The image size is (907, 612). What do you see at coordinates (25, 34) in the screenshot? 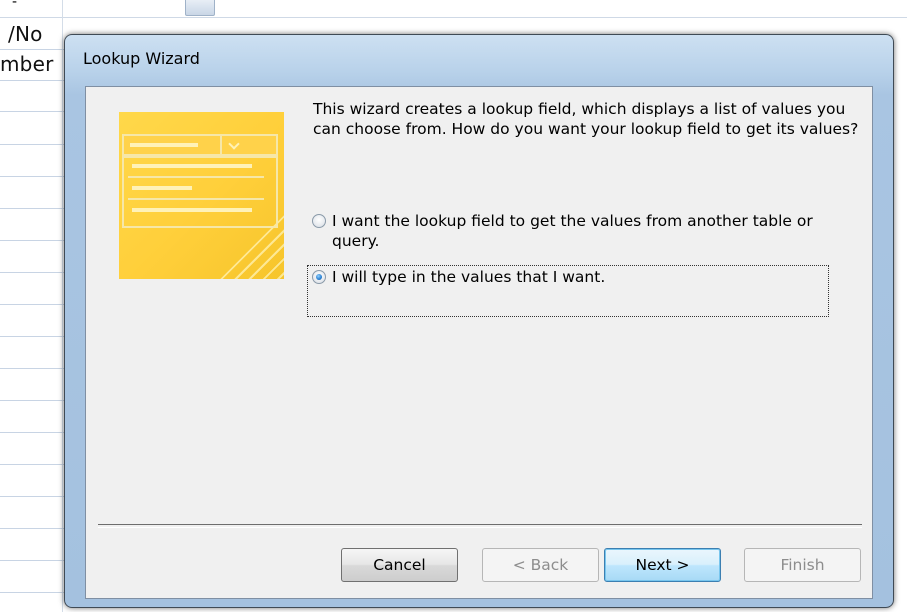
I see `data-type-cell: /No` at bounding box center [25, 34].